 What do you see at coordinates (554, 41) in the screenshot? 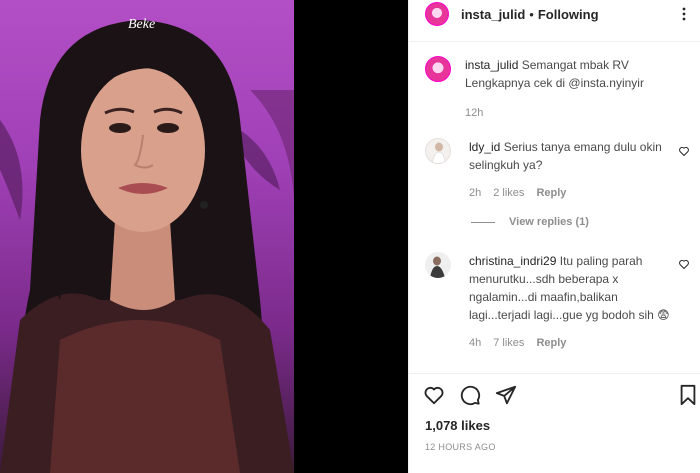
I see `header-divider` at bounding box center [554, 41].